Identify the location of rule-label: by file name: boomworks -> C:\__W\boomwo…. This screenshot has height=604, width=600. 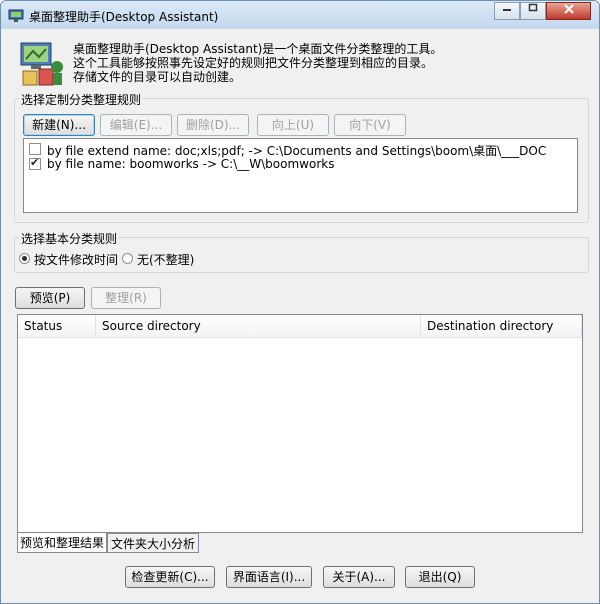
(191, 164).